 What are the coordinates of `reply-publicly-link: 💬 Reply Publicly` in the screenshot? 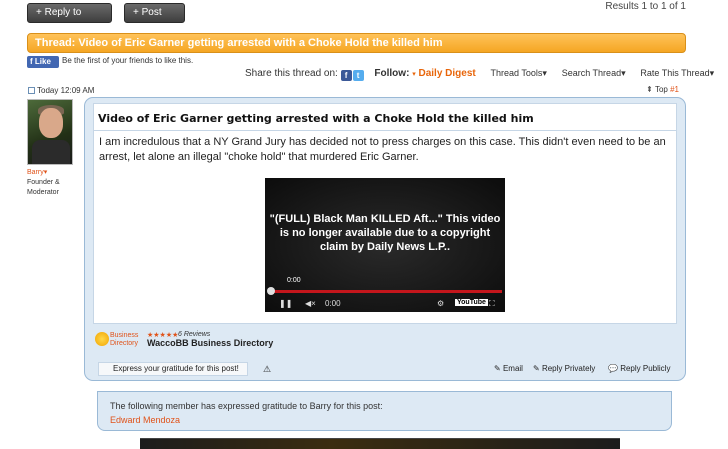 It's located at (639, 368).